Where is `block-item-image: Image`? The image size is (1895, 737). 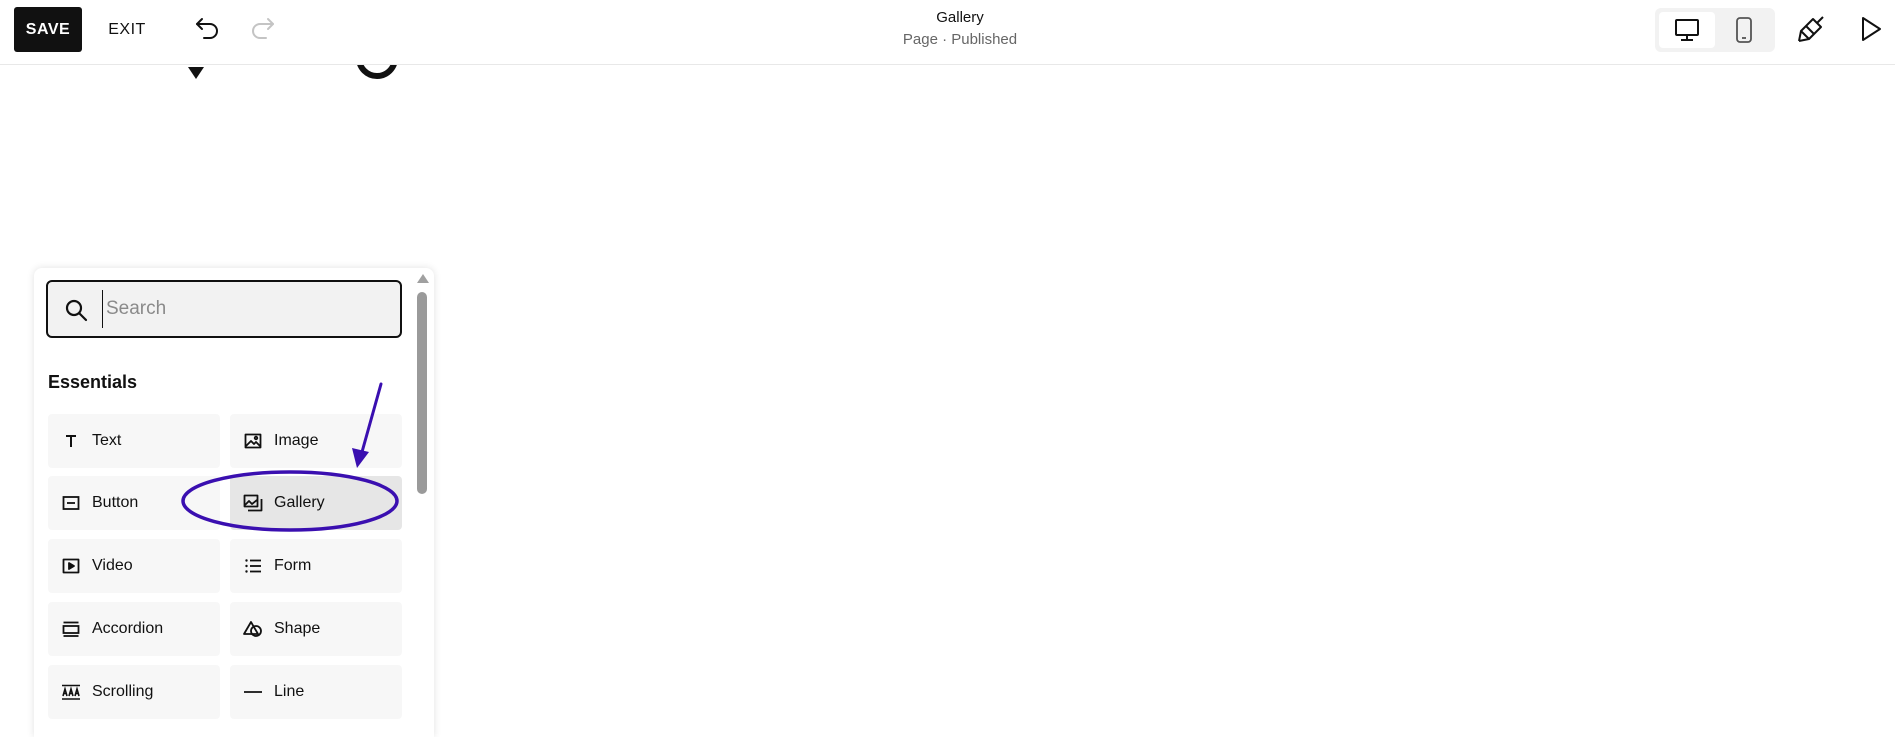
block-item-image: Image is located at coordinates (316, 441).